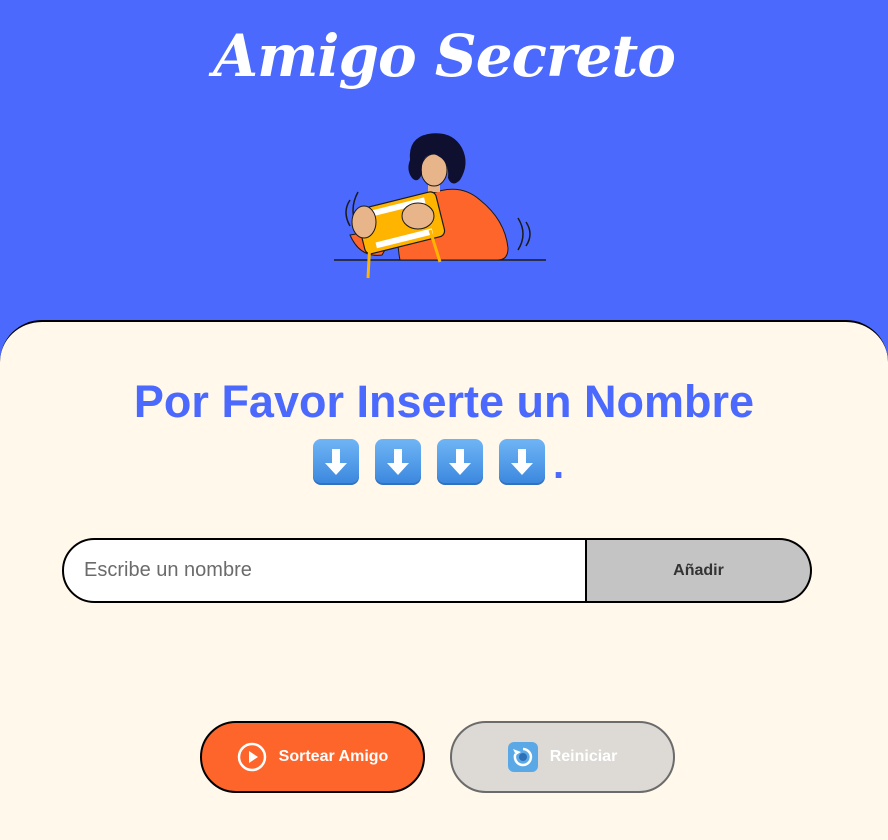 This screenshot has height=840, width=888. What do you see at coordinates (444, 56) in the screenshot?
I see `app-title: Amigo Secreto` at bounding box center [444, 56].